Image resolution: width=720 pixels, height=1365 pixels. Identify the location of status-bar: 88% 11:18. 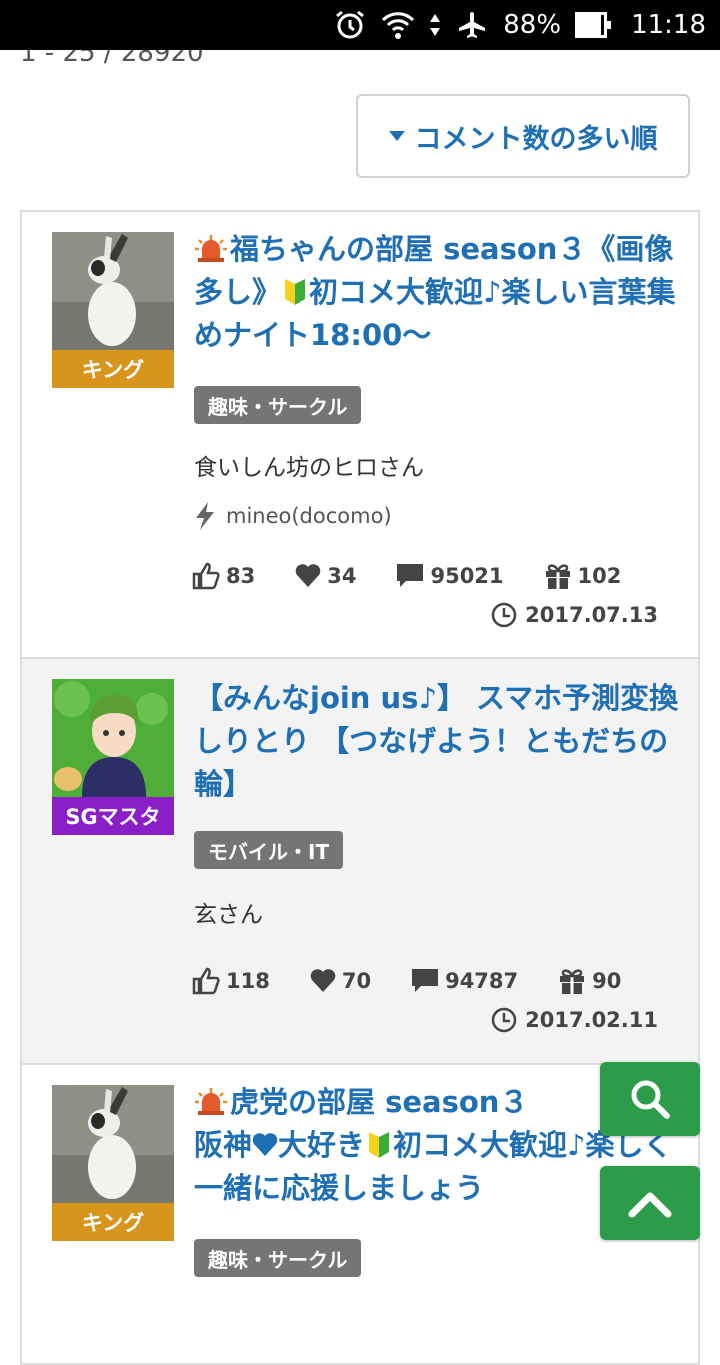
(360, 25).